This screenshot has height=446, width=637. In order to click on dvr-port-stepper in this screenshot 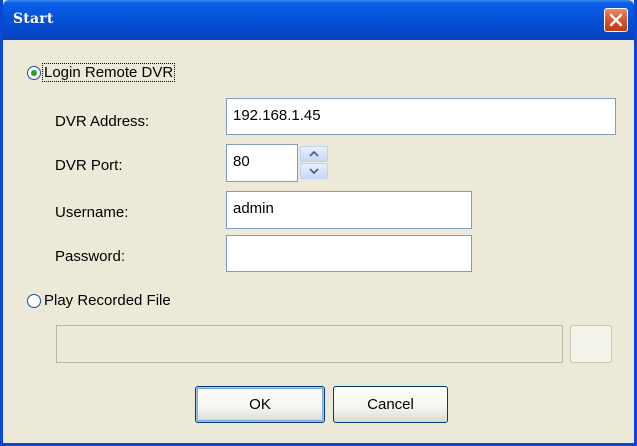, I will do `click(314, 162)`.